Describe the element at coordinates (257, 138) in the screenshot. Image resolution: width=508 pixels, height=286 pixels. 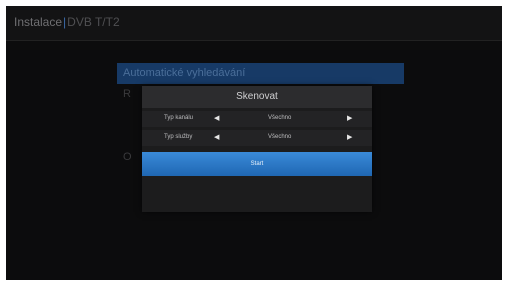
I see `option-row-service-type: Typ služby ◀ Všechno ▶` at that location.